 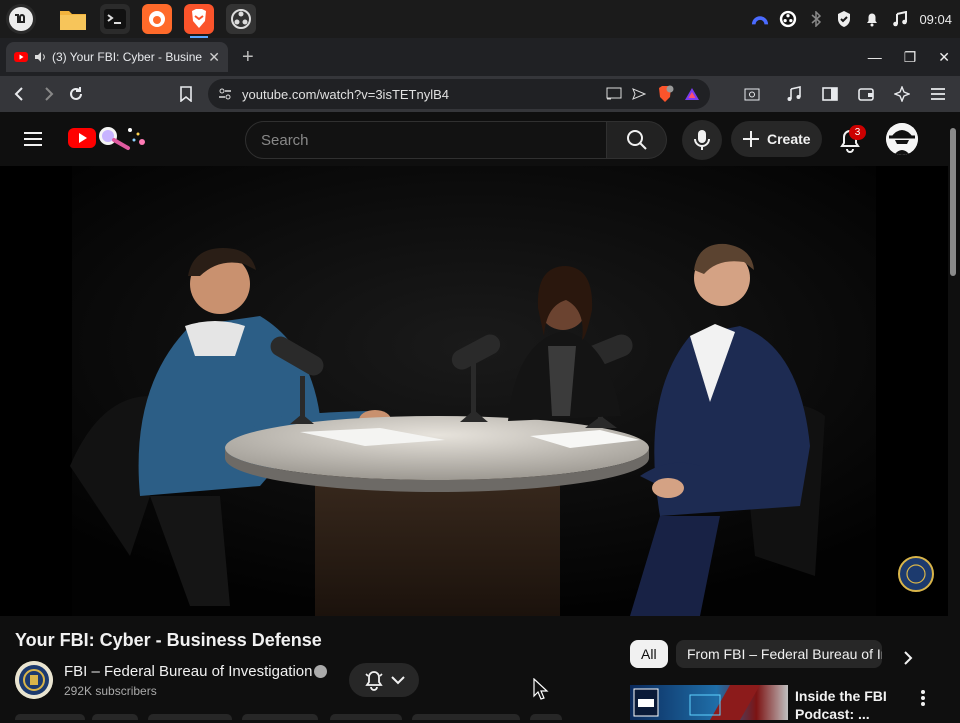 I want to click on plus-icon, so click(x=751, y=139).